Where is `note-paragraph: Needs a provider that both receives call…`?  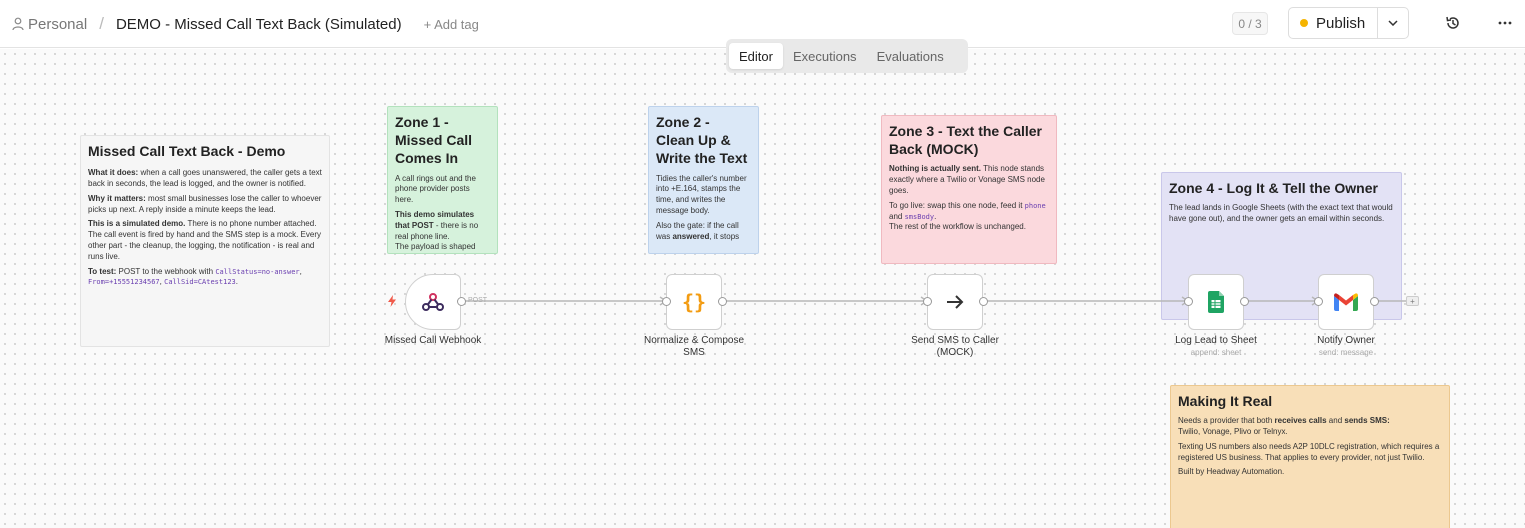 note-paragraph: Needs a provider that both receives call… is located at coordinates (1284, 426).